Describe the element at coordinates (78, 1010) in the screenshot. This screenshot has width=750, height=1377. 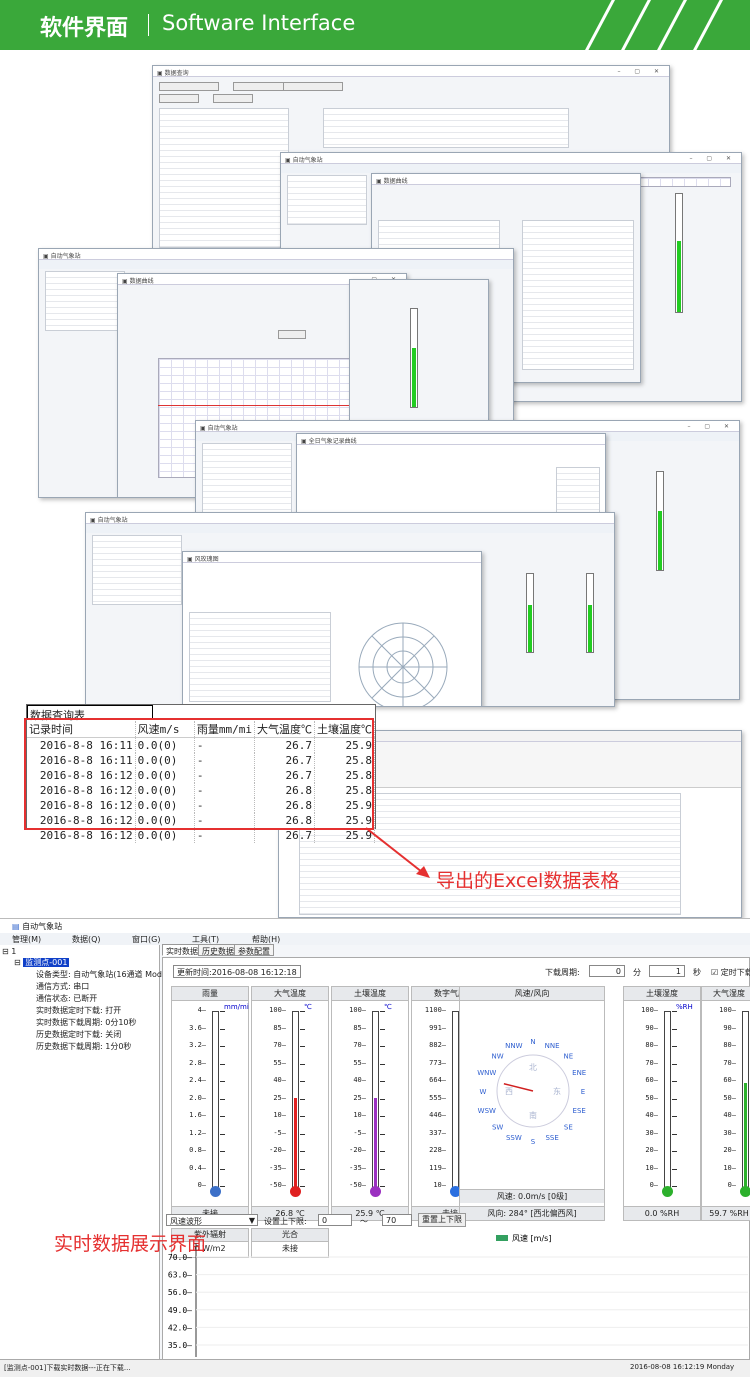
I see `tree-item: 实时数据定时下载: 打开` at that location.